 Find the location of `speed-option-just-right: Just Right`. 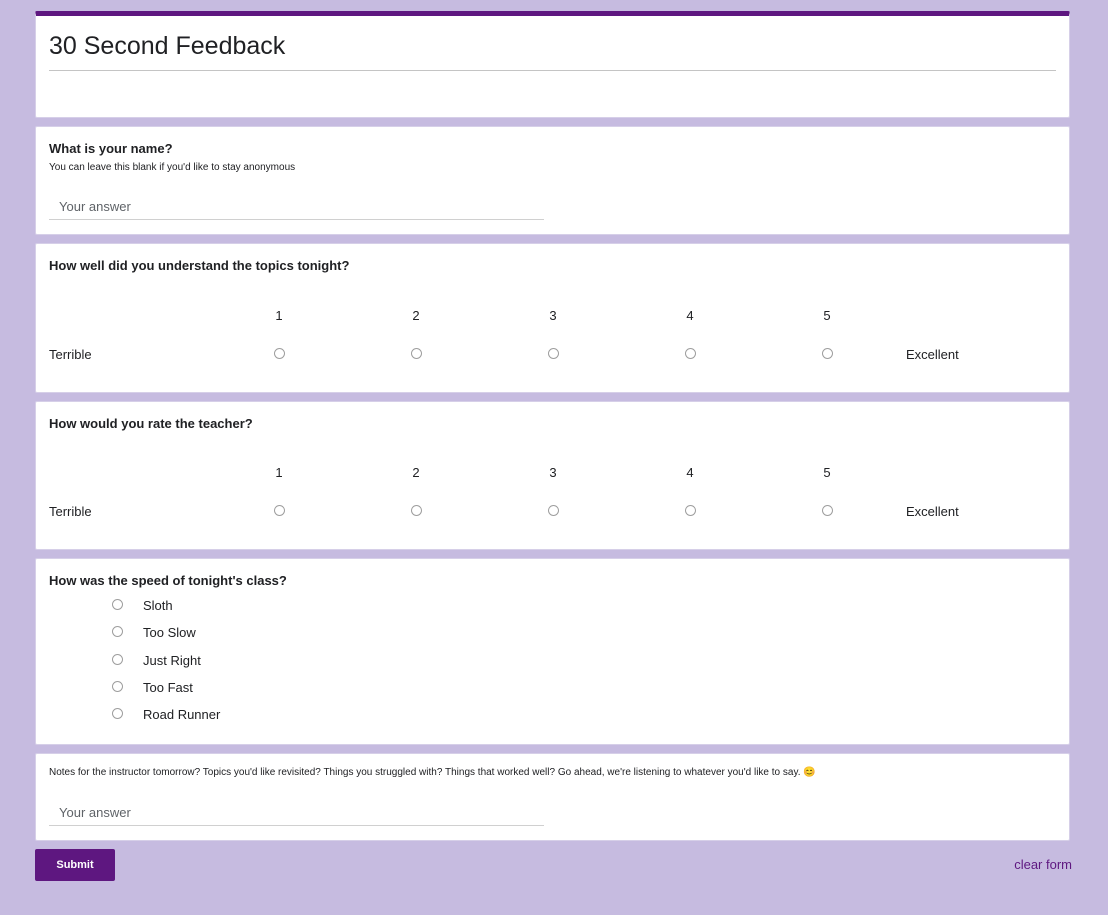

speed-option-just-right: Just Right is located at coordinates (172, 660).